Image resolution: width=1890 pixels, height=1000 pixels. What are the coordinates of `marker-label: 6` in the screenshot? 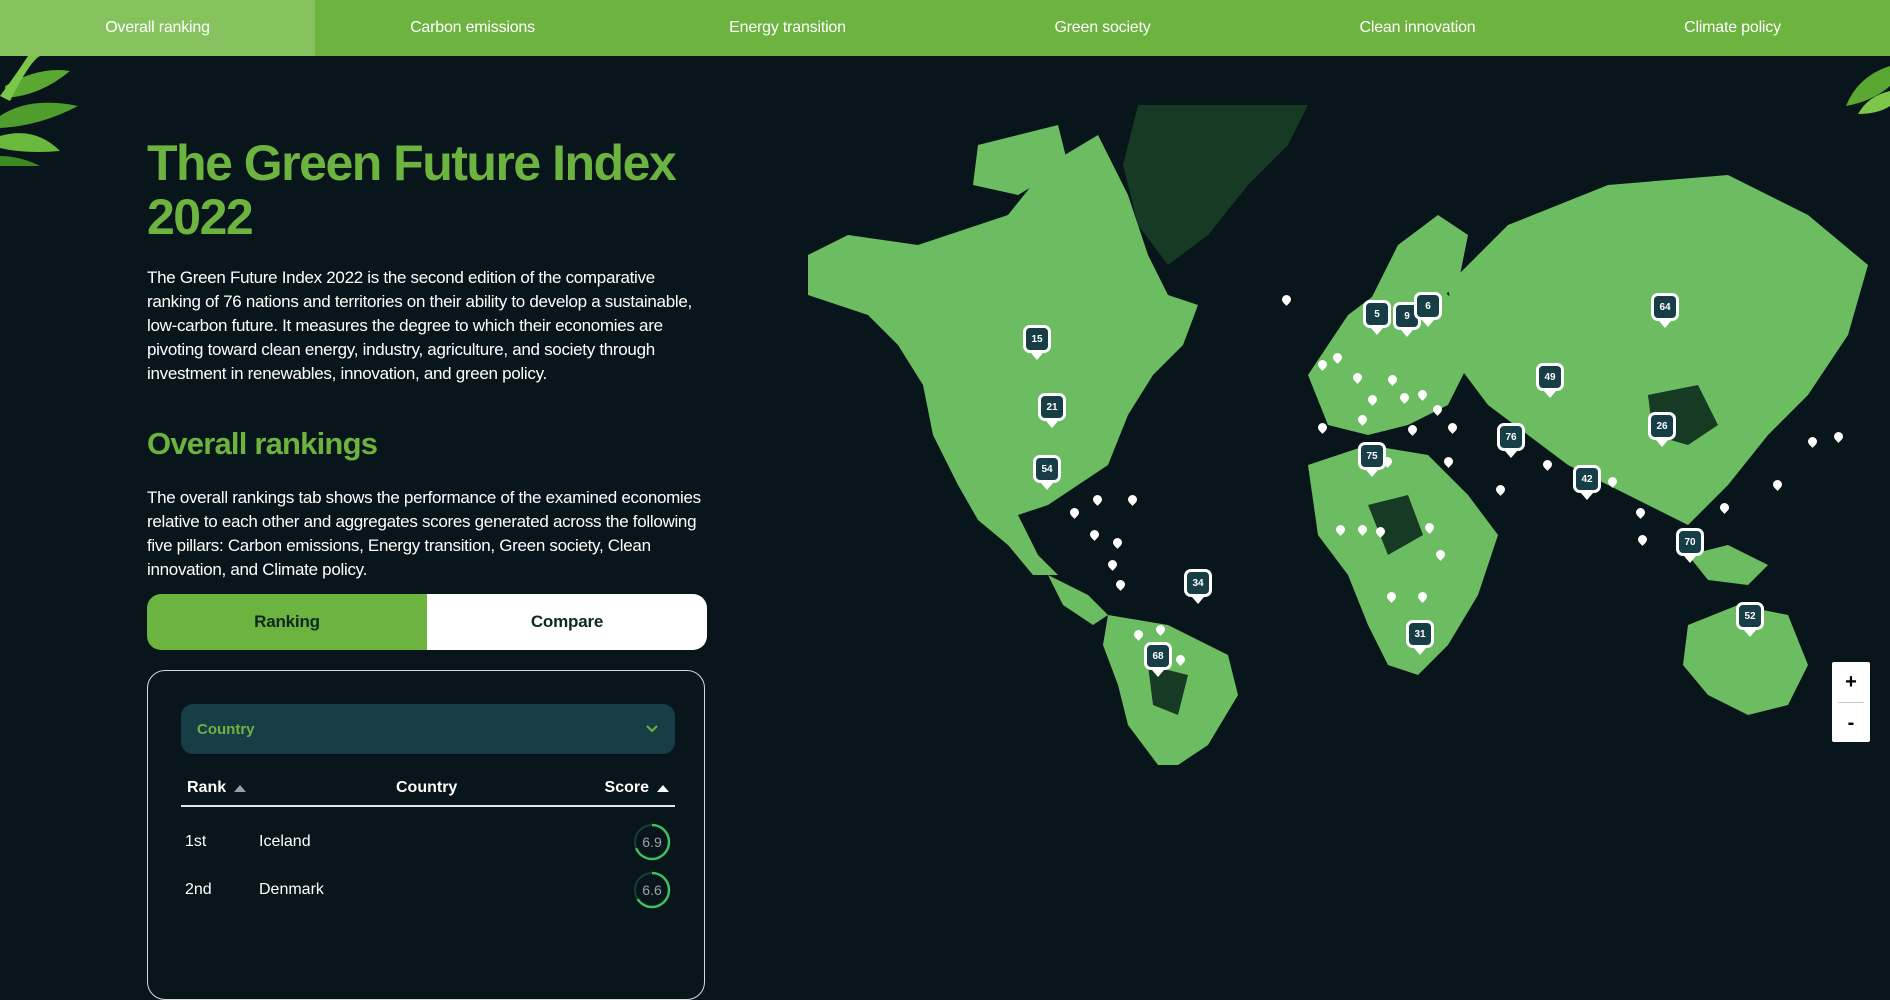 It's located at (1428, 306).